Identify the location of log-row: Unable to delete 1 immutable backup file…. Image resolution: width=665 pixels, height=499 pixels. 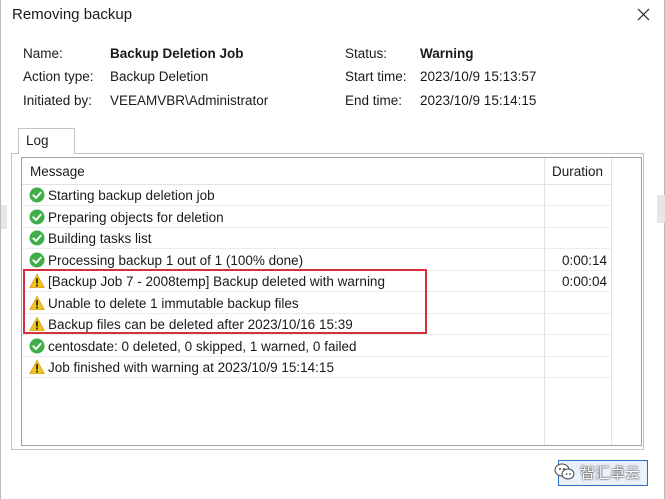
(317, 303).